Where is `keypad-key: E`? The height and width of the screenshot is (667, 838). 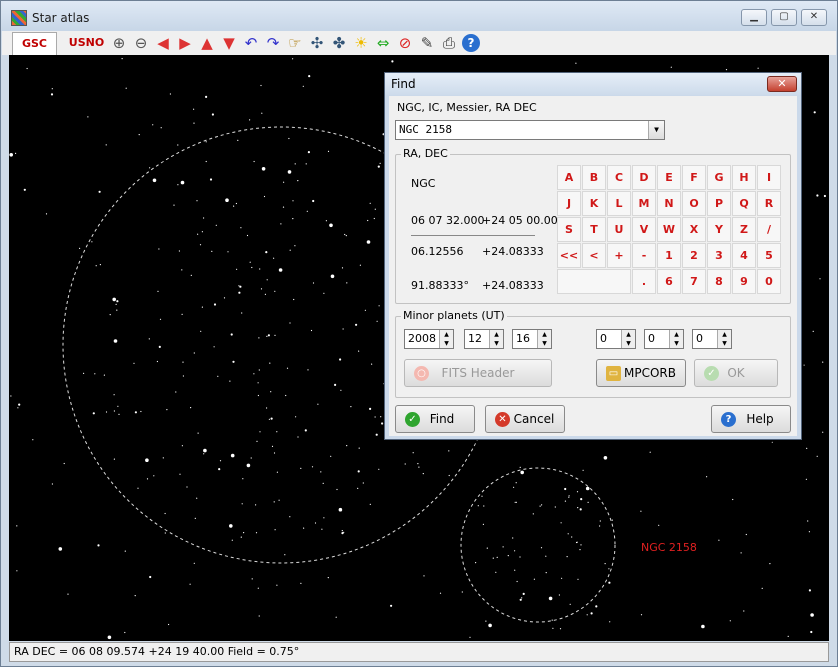 keypad-key: E is located at coordinates (669, 177).